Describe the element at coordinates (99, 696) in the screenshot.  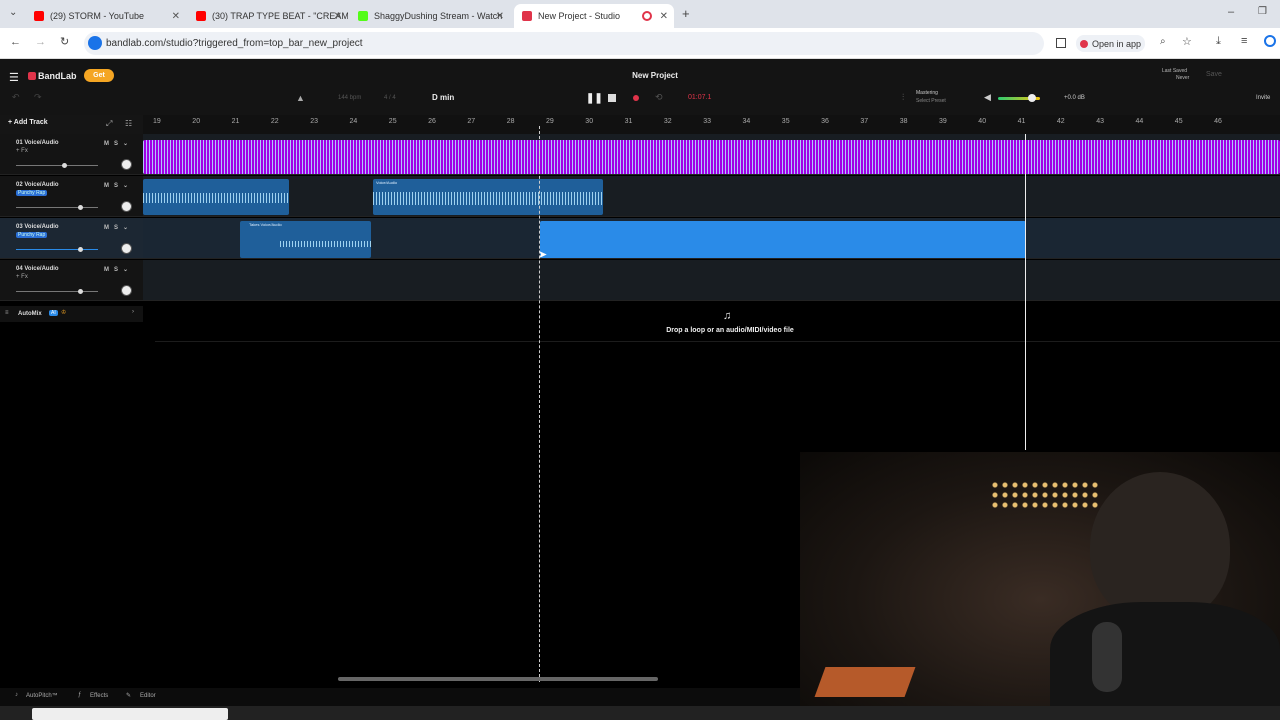
I see `effects-button: Effects` at that location.